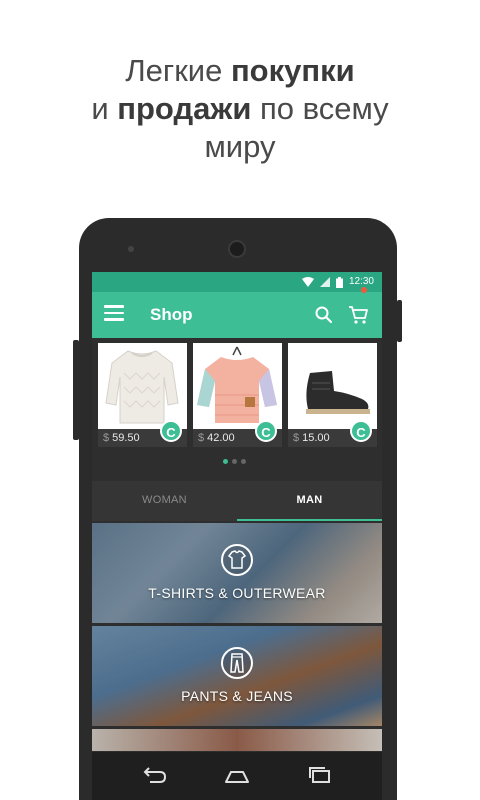  I want to click on product-card: $59.50 C, so click(142, 395).